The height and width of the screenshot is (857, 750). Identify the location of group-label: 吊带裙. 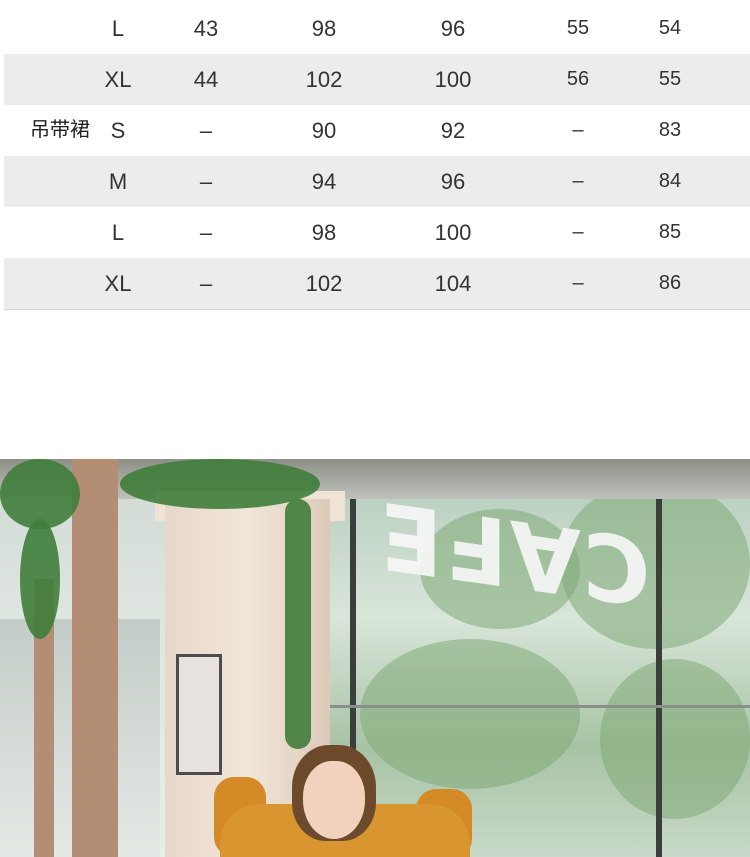
(60, 129).